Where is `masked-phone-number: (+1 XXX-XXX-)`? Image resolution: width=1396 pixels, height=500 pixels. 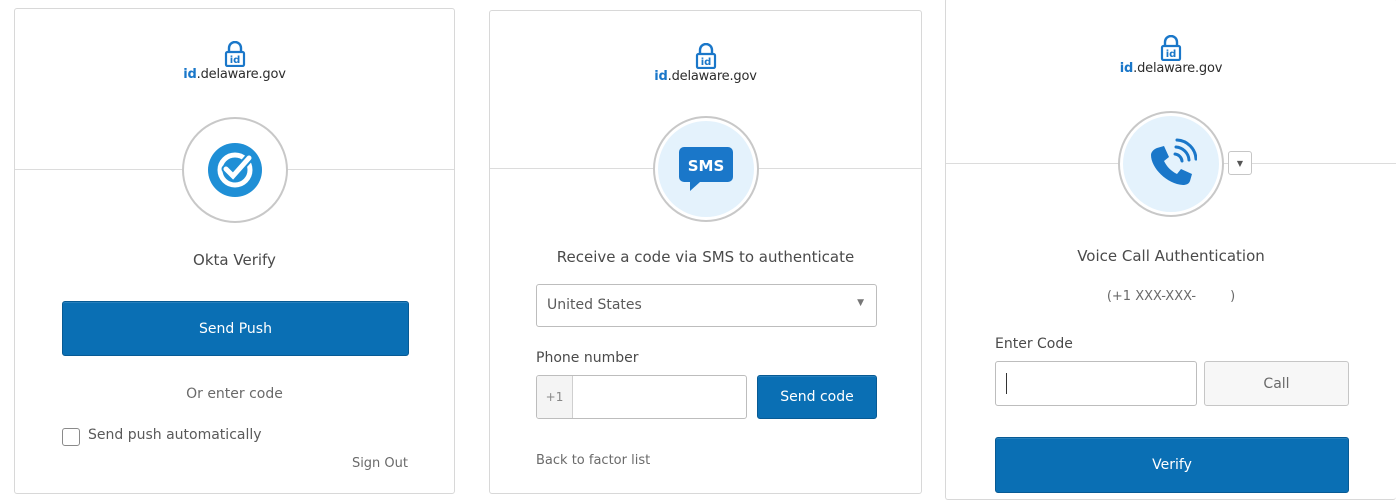
masked-phone-number: (+1 XXX-XXX-) is located at coordinates (1171, 296).